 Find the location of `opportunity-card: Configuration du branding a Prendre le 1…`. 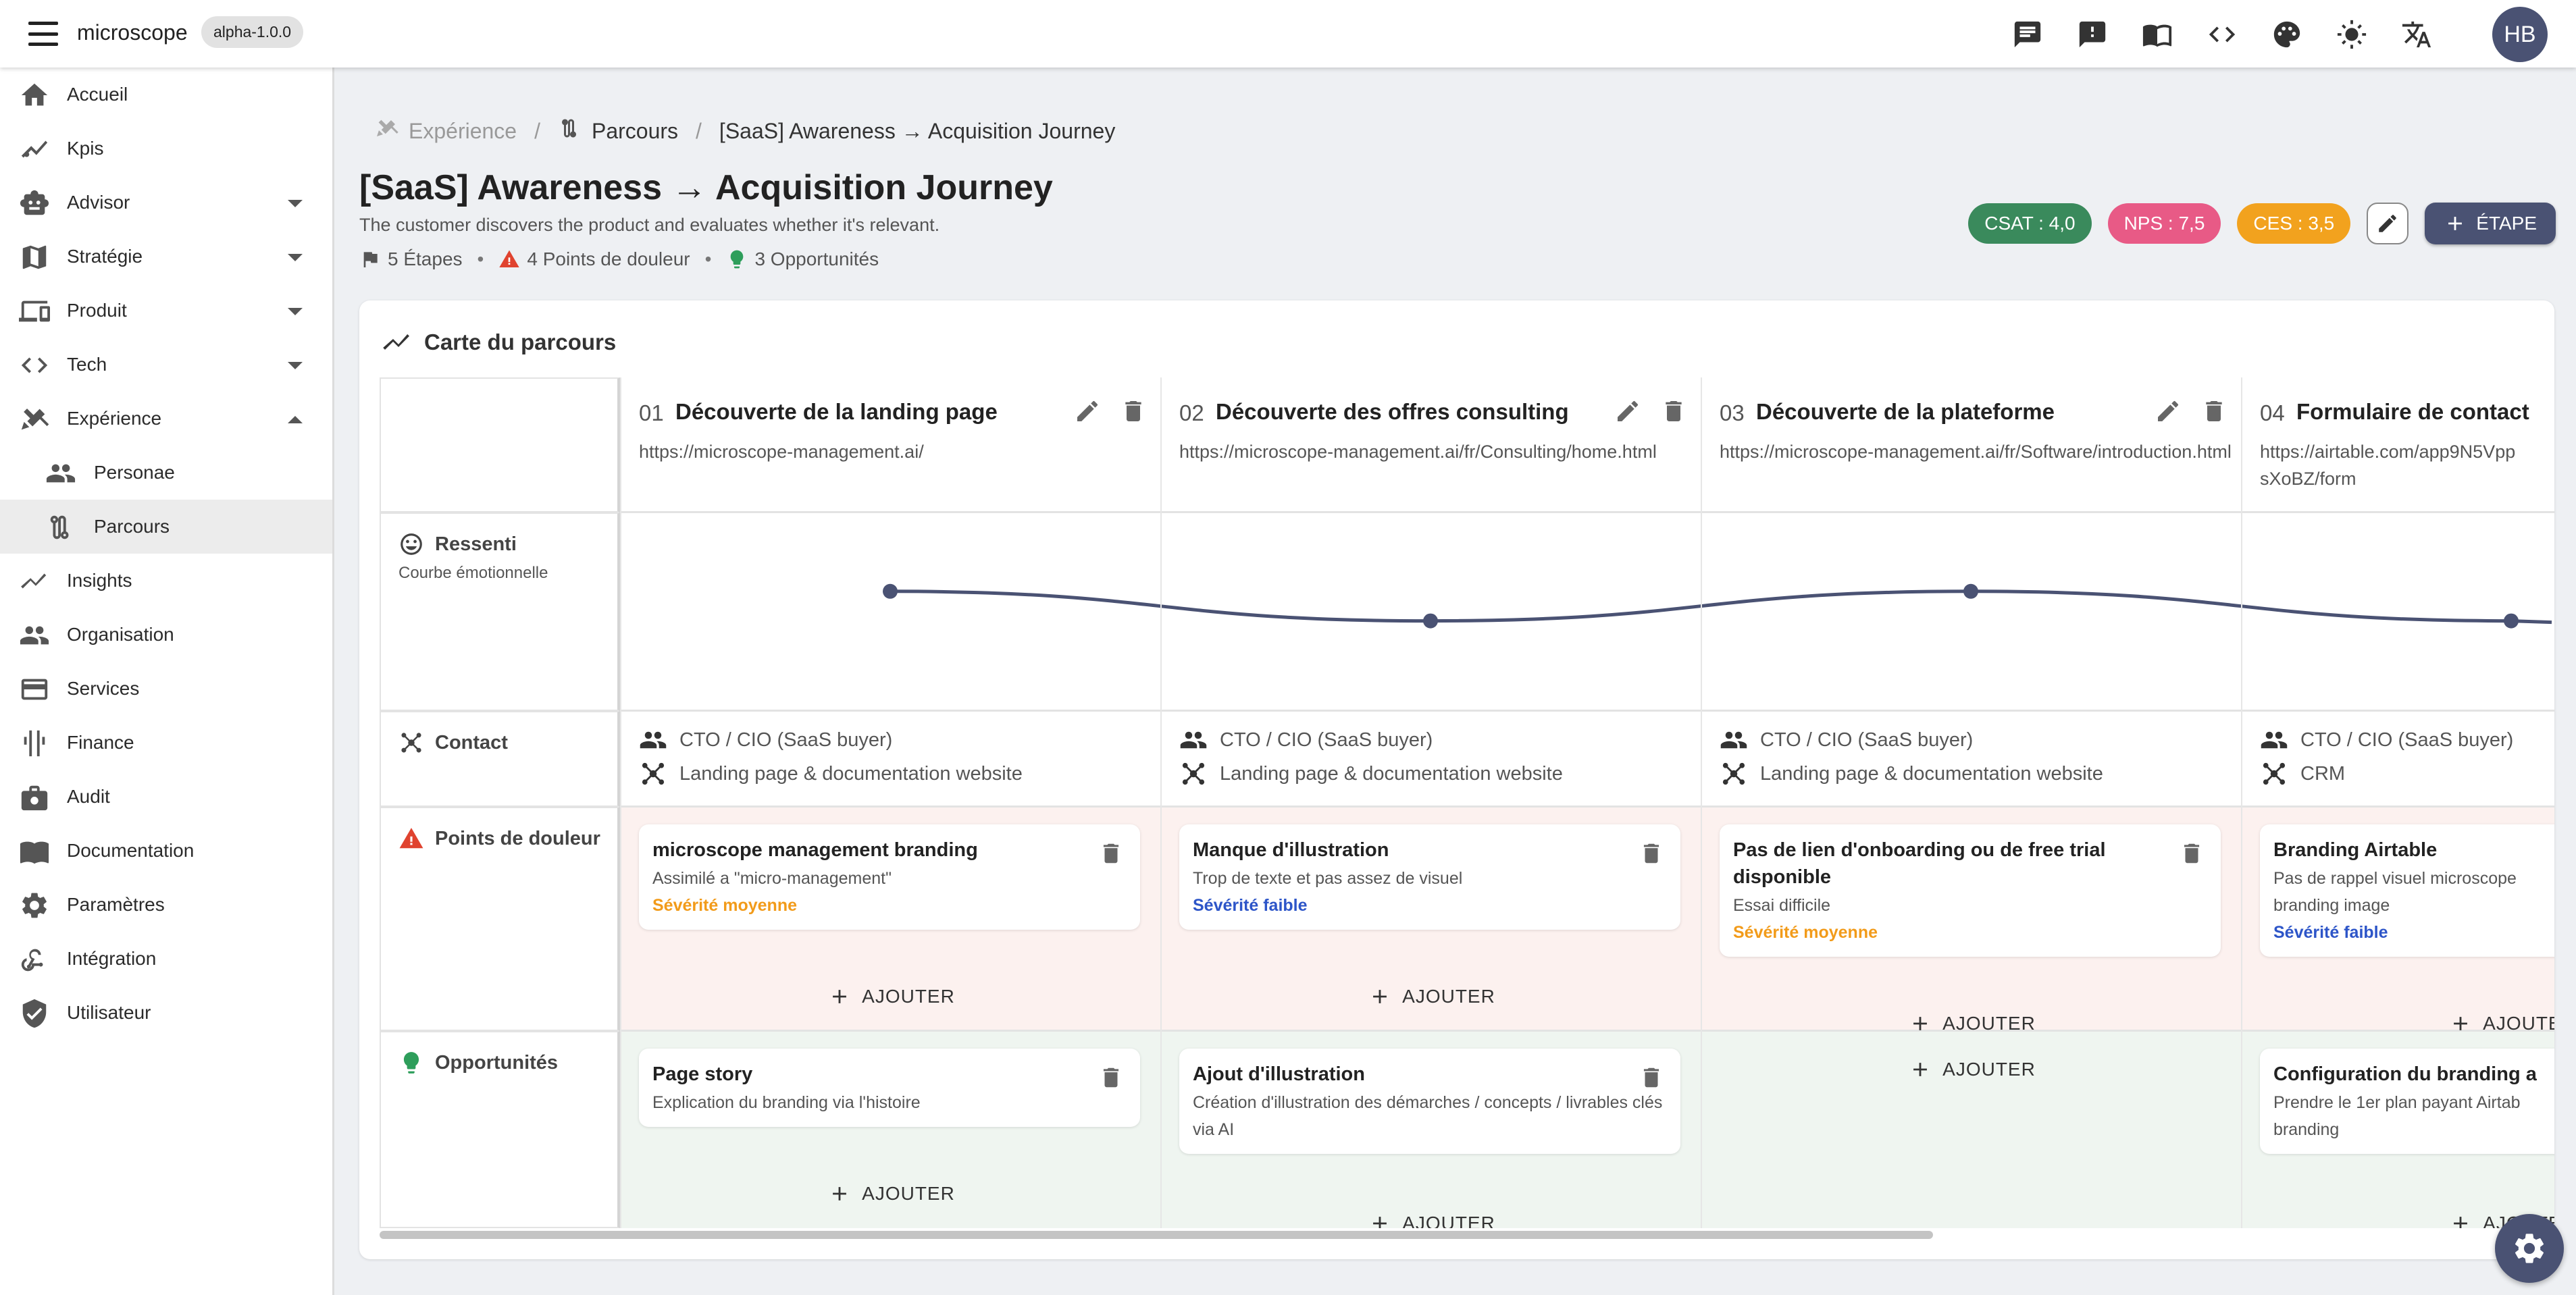

opportunity-card: Configuration du branding a Prendre le 1… is located at coordinates (2407, 1101).